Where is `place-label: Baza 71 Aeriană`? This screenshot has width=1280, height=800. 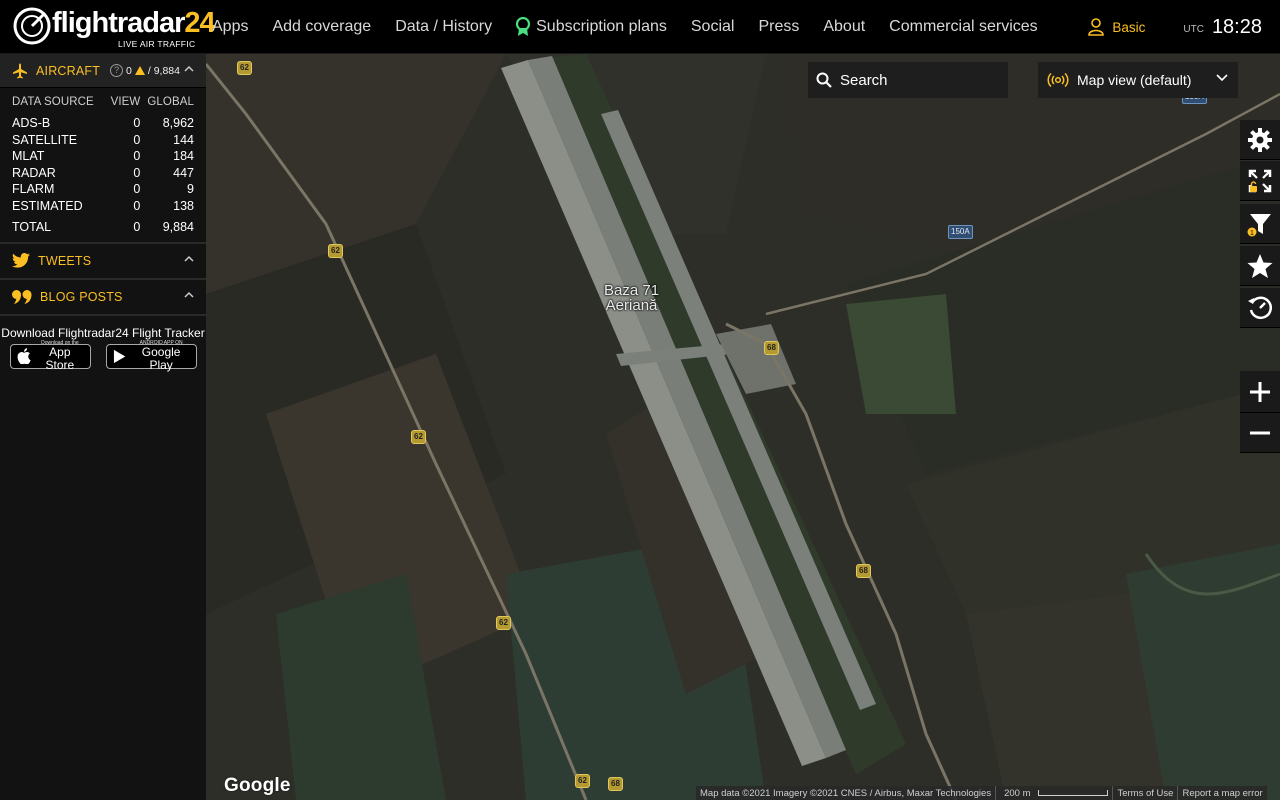 place-label: Baza 71 Aeriană is located at coordinates (632, 298).